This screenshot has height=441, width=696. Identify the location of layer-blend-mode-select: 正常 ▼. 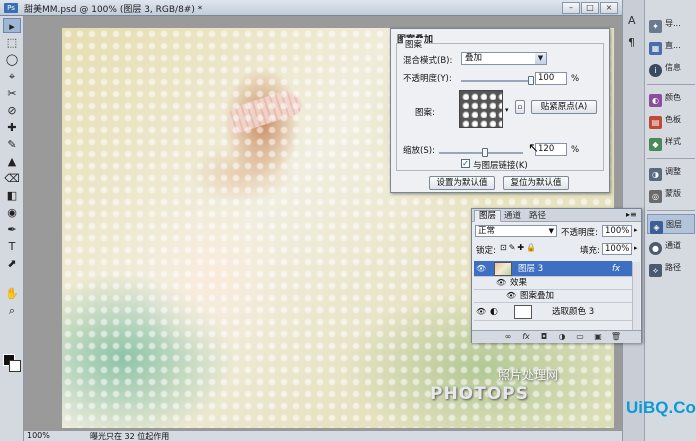
(516, 231).